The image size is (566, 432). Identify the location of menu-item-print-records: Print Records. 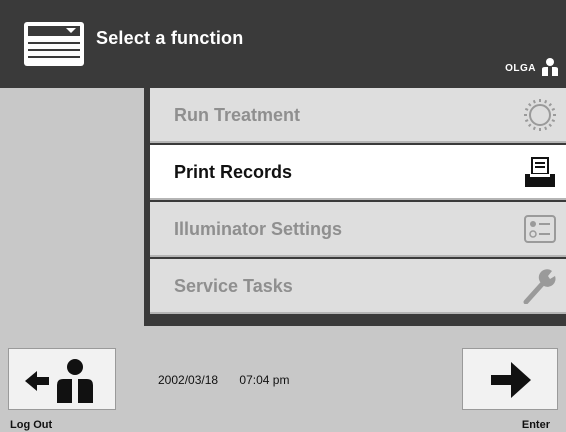
(358, 172).